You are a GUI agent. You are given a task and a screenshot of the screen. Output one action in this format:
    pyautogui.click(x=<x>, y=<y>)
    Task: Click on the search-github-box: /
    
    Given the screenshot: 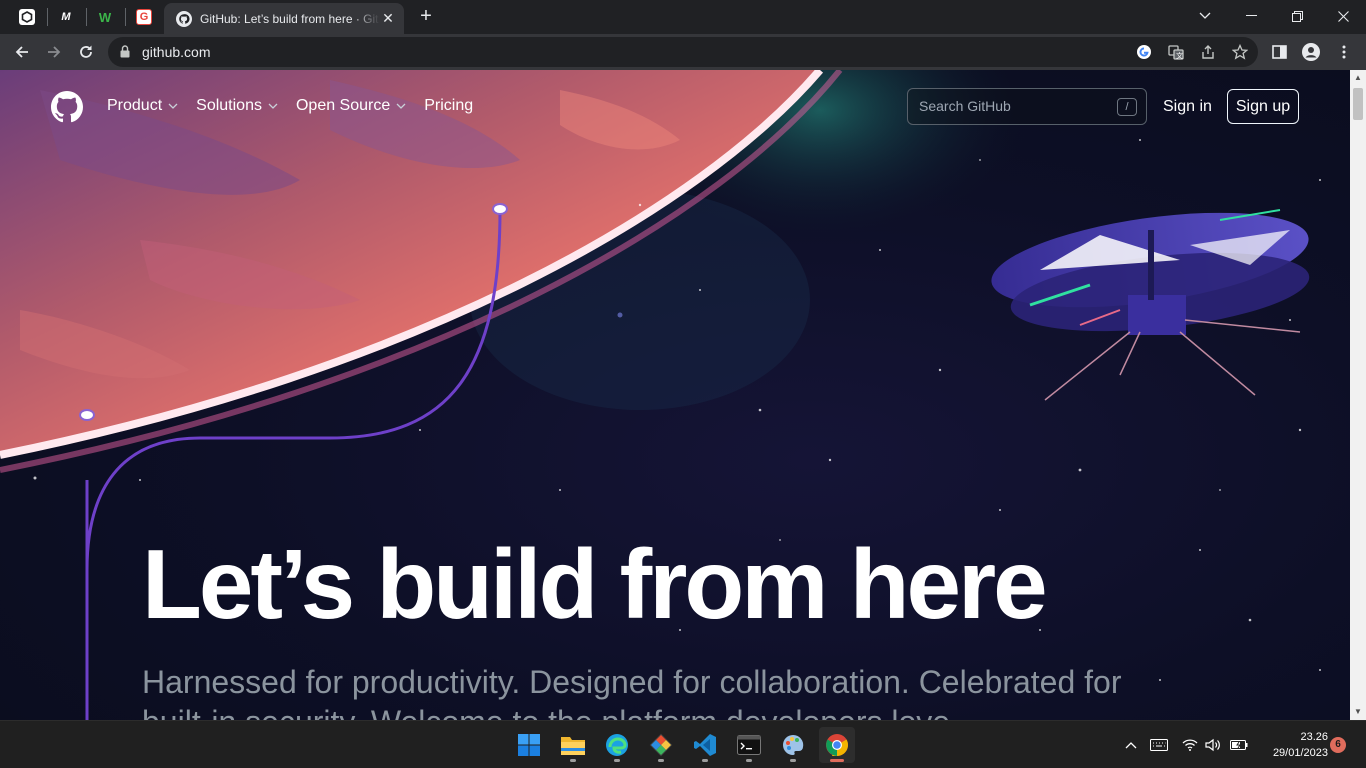 What is the action you would take?
    pyautogui.click(x=1027, y=106)
    